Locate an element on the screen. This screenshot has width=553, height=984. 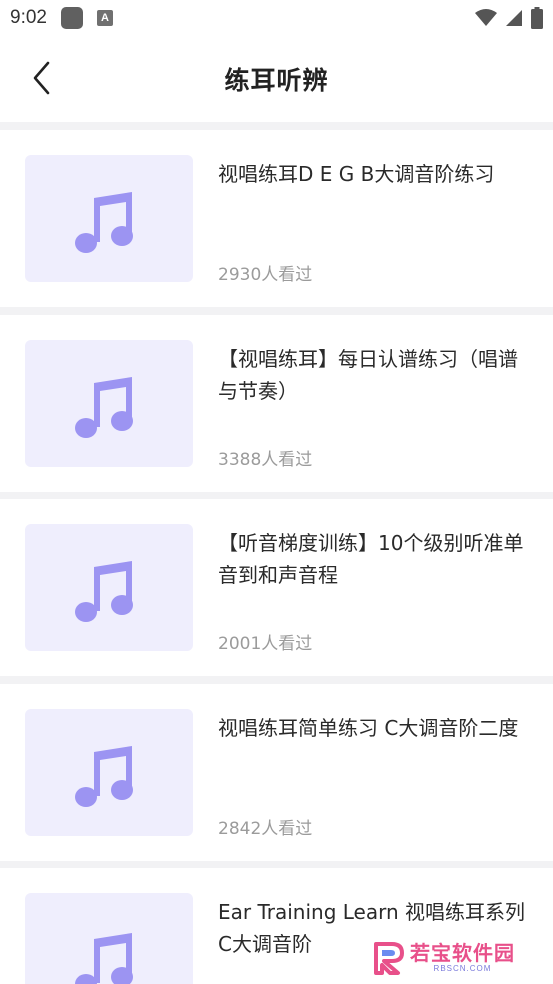
battery-icon is located at coordinates (537, 18).